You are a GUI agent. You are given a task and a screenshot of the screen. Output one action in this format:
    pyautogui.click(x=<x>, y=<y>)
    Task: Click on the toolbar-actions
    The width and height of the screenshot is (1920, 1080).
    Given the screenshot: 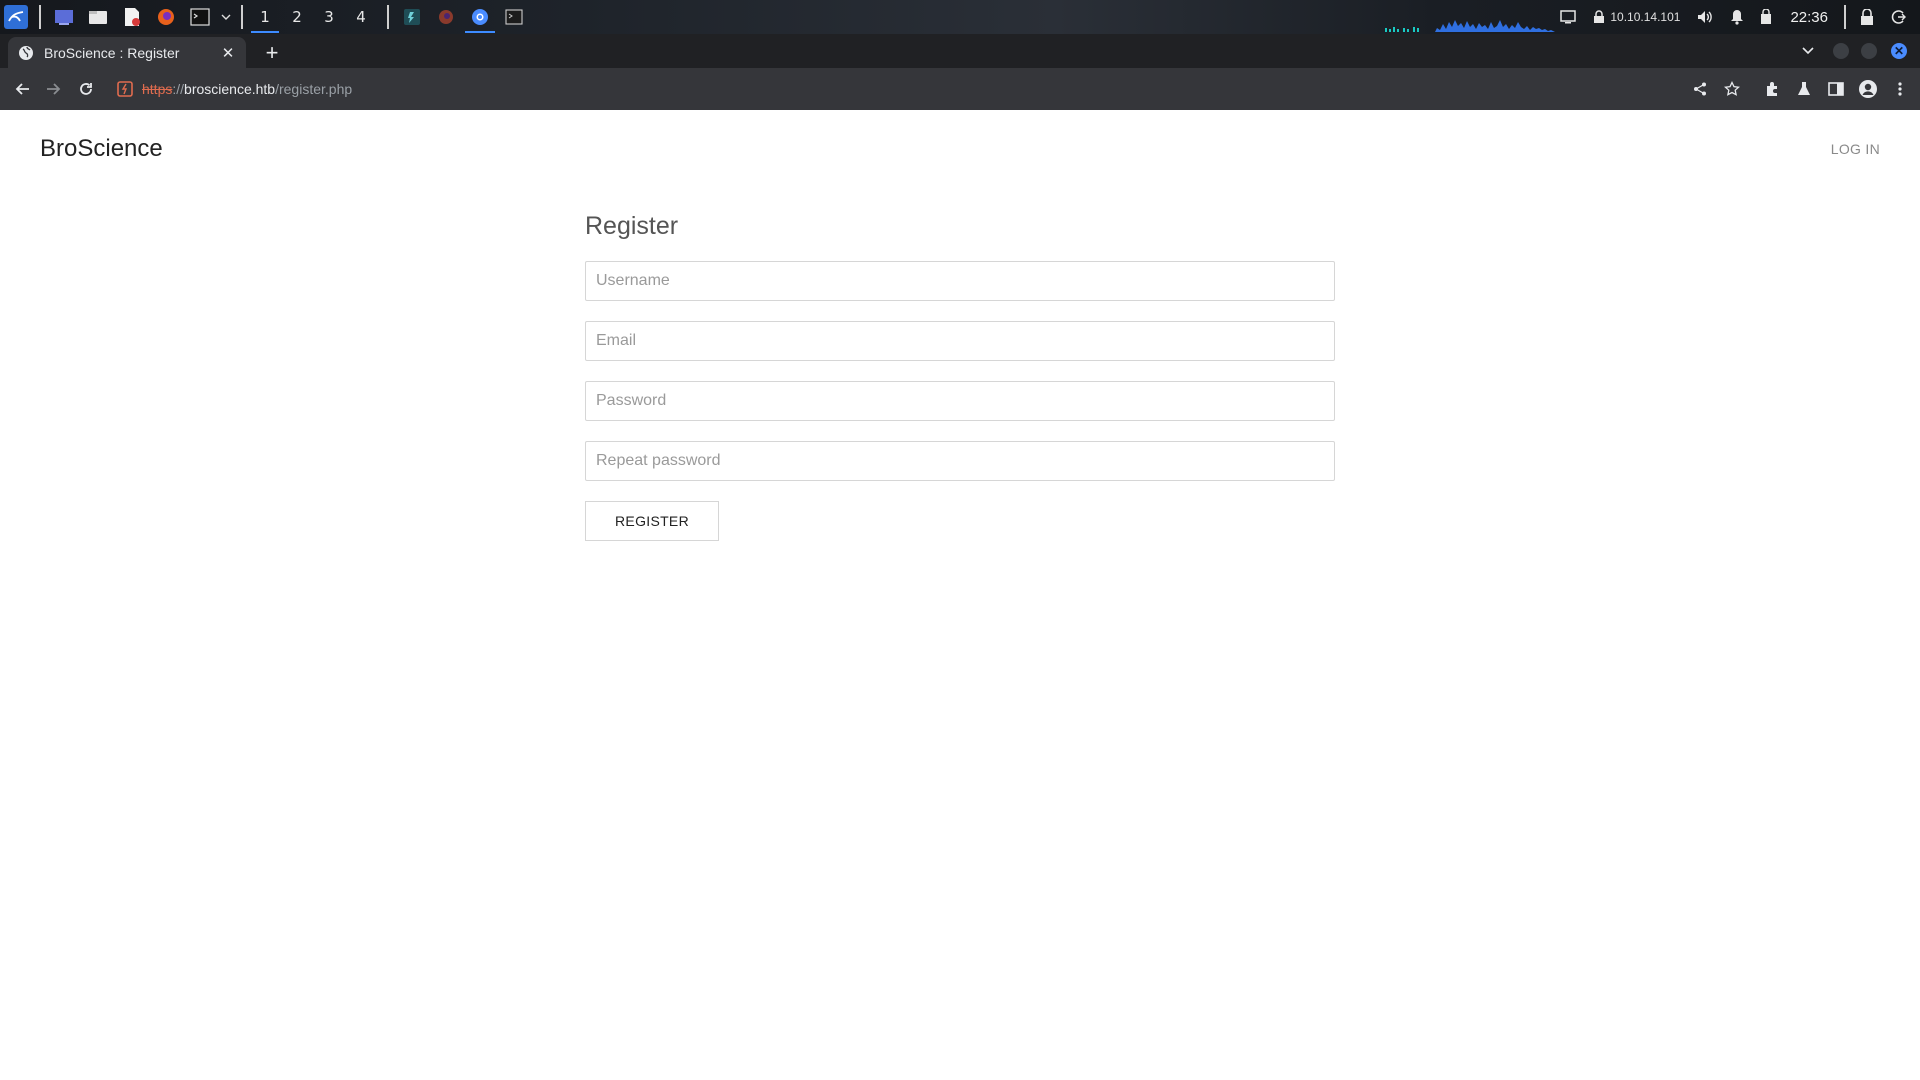 What is the action you would take?
    pyautogui.click(x=1802, y=89)
    